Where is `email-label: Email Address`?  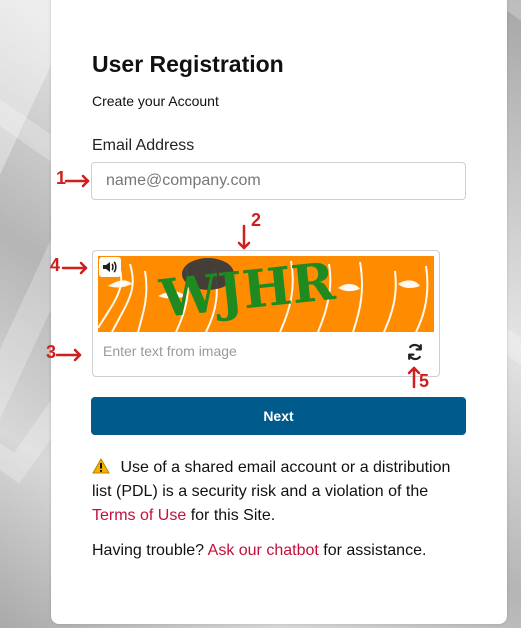
email-label: Email Address is located at coordinates (143, 145).